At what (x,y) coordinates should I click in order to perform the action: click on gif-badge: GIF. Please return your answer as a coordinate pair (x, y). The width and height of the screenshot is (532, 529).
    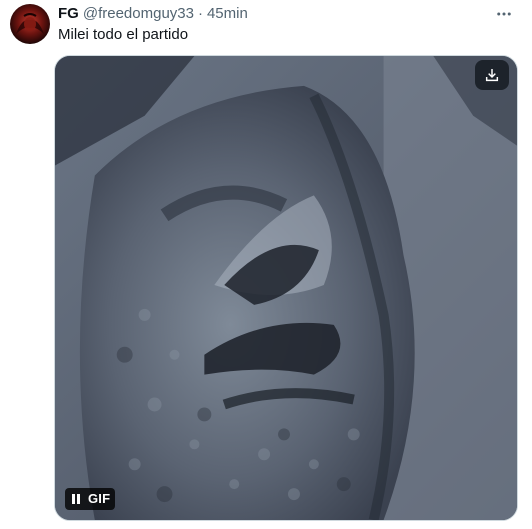
    Looking at the image, I should click on (99, 498).